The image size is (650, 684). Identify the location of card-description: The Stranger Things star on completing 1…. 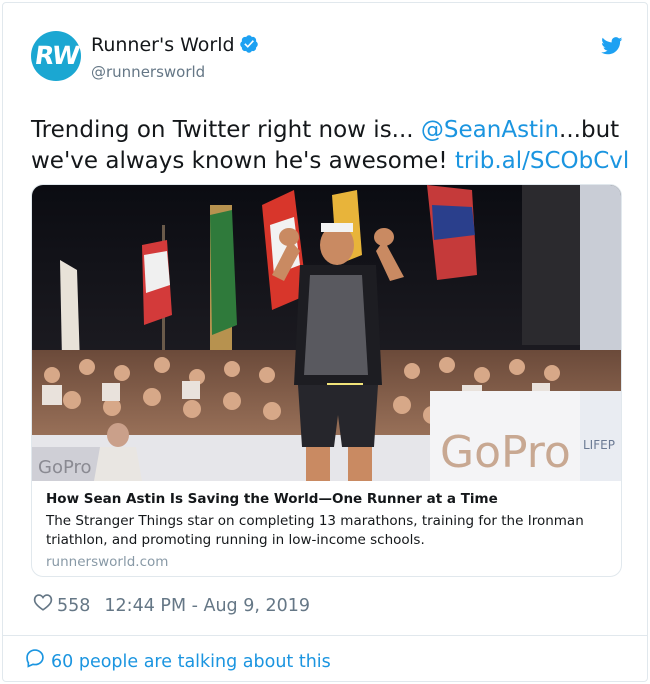
(315, 530).